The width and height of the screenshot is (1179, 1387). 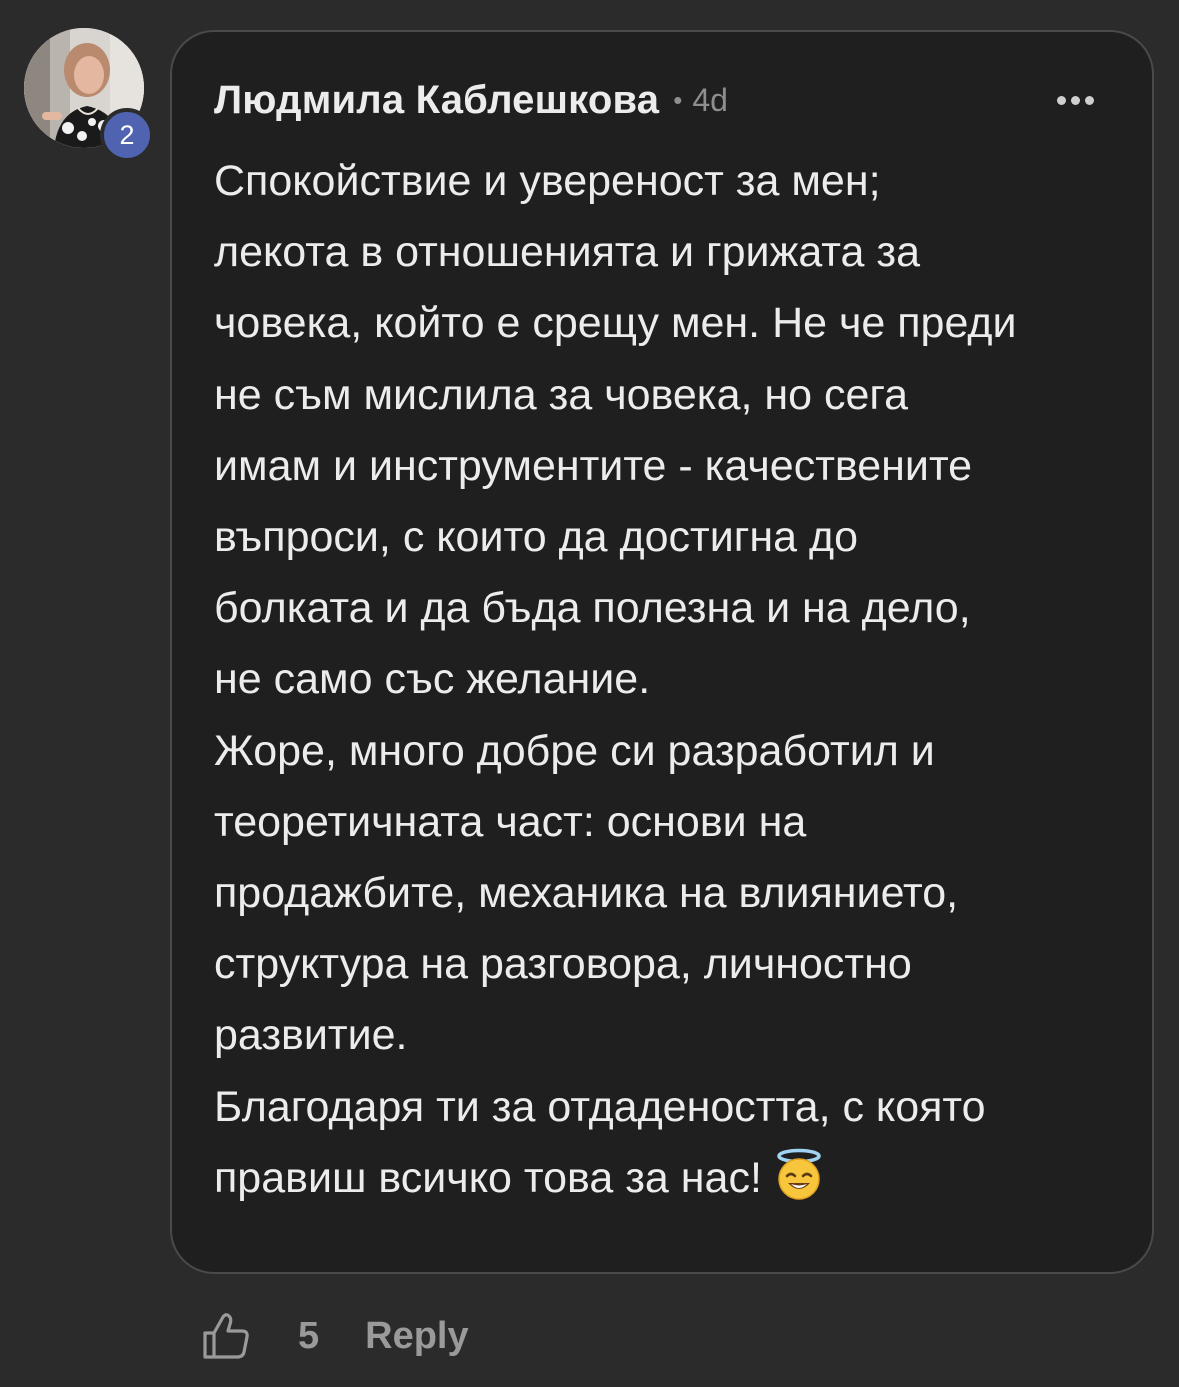 What do you see at coordinates (563, 964) in the screenshot?
I see `comment-line: структура на разговора, личностно` at bounding box center [563, 964].